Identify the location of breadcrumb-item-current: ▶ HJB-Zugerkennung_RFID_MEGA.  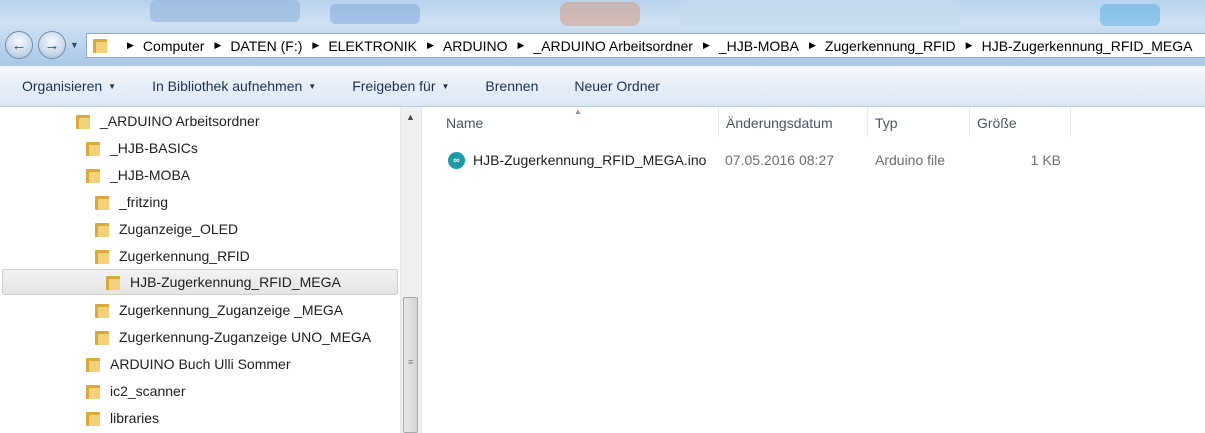
(1074, 46).